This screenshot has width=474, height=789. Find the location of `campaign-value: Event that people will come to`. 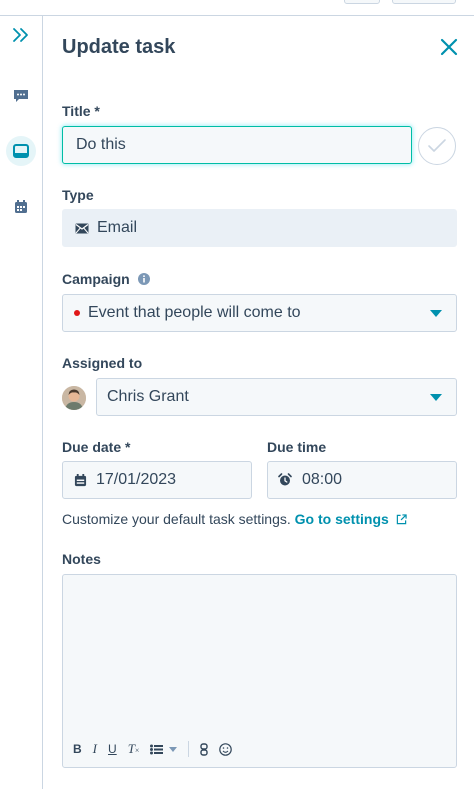

campaign-value: Event that people will come to is located at coordinates (194, 312).